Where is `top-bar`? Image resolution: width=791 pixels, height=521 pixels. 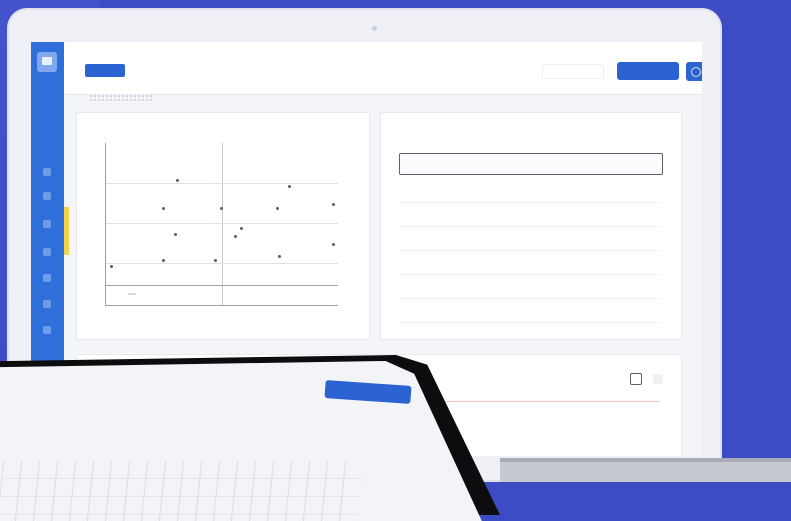
top-bar is located at coordinates (383, 68).